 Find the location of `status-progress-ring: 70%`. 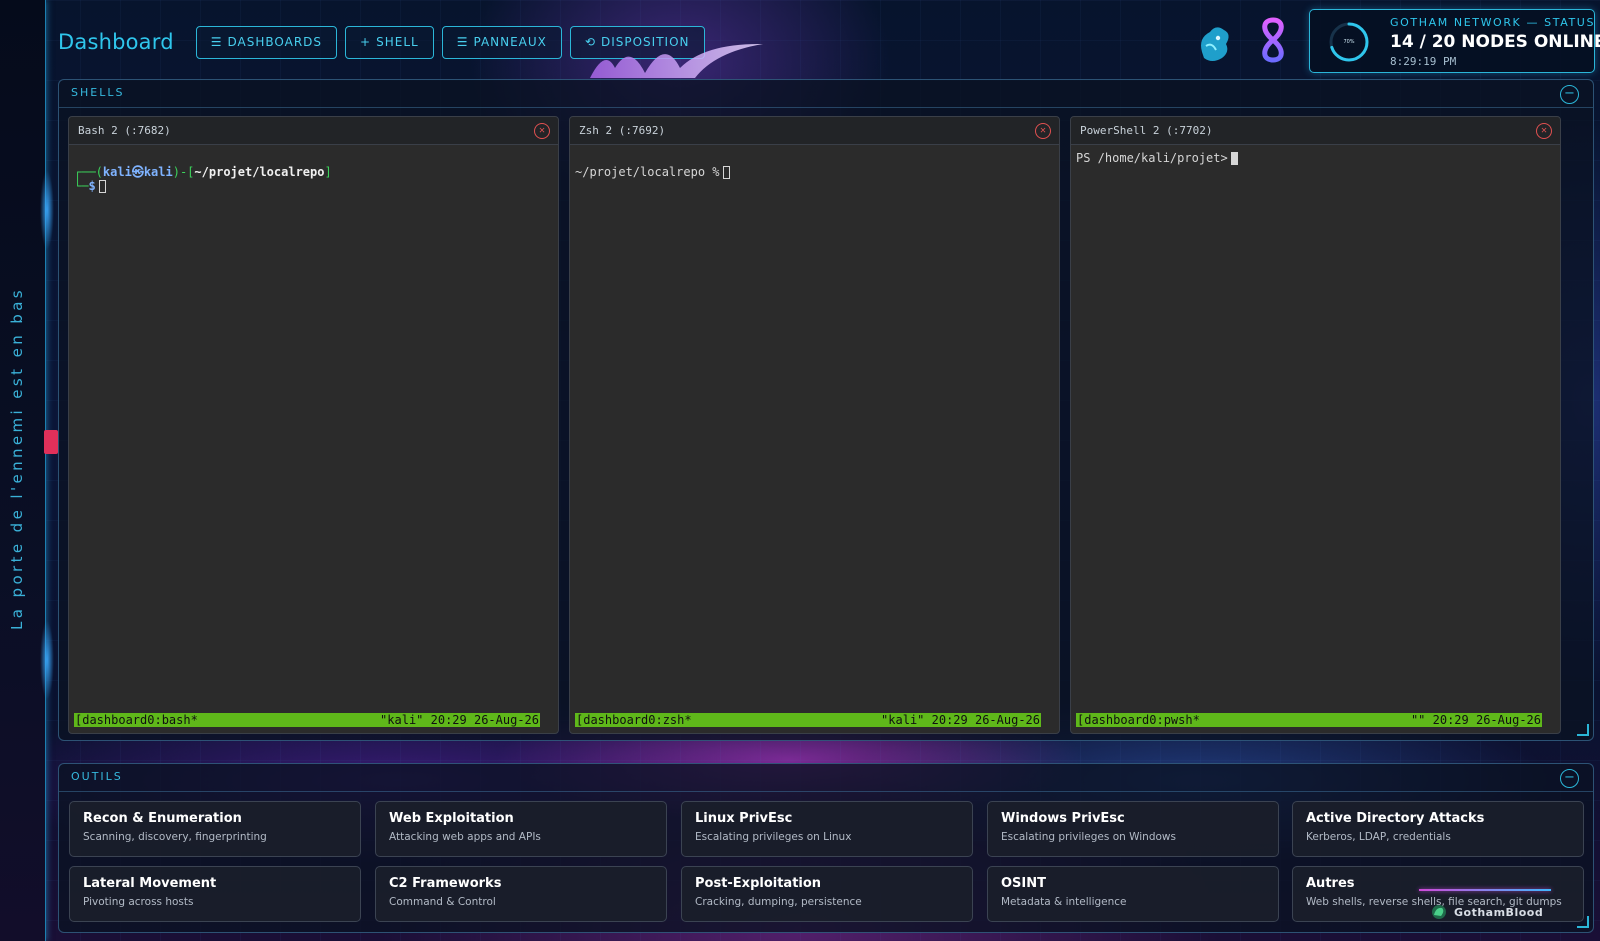

status-progress-ring: 70% is located at coordinates (1349, 42).